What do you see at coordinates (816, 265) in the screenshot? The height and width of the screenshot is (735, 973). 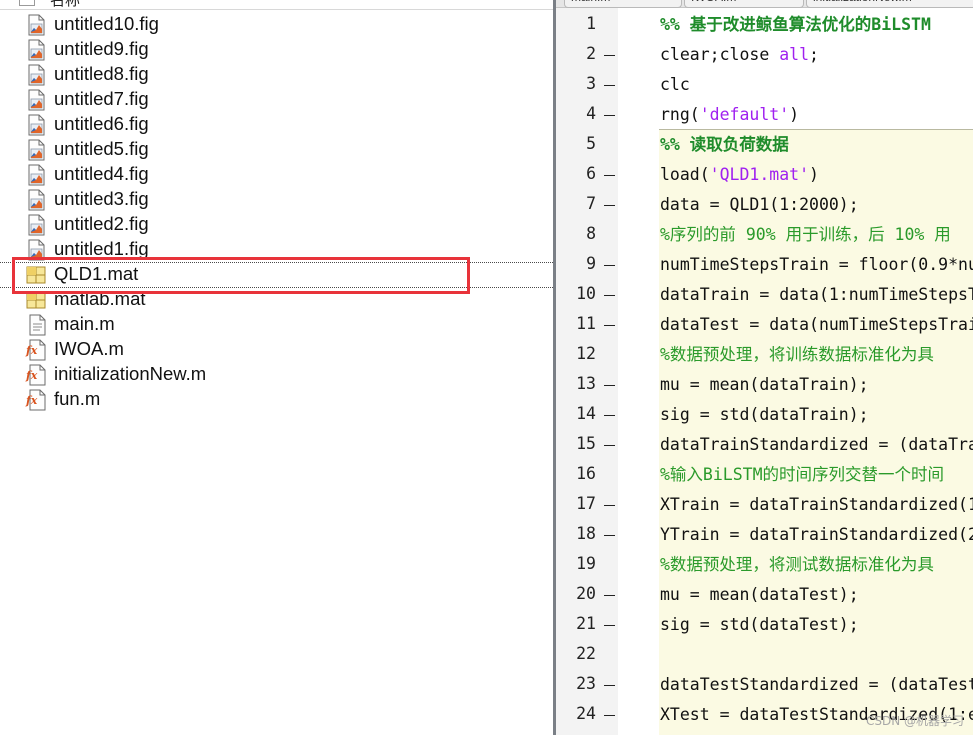 I see `code-line: numTimeStepsTrain = floor(0.9*num` at bounding box center [816, 265].